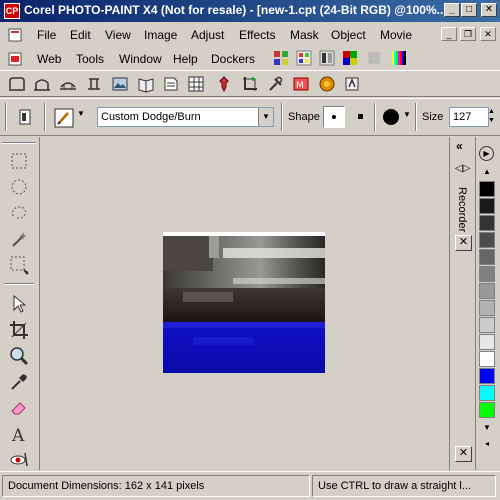 The height and width of the screenshot is (500, 500). I want to click on separator, so click(19, 284).